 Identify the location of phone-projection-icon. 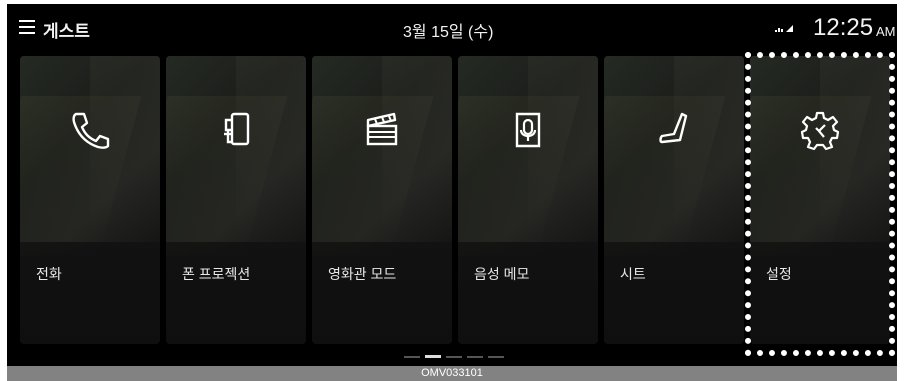
(237, 129).